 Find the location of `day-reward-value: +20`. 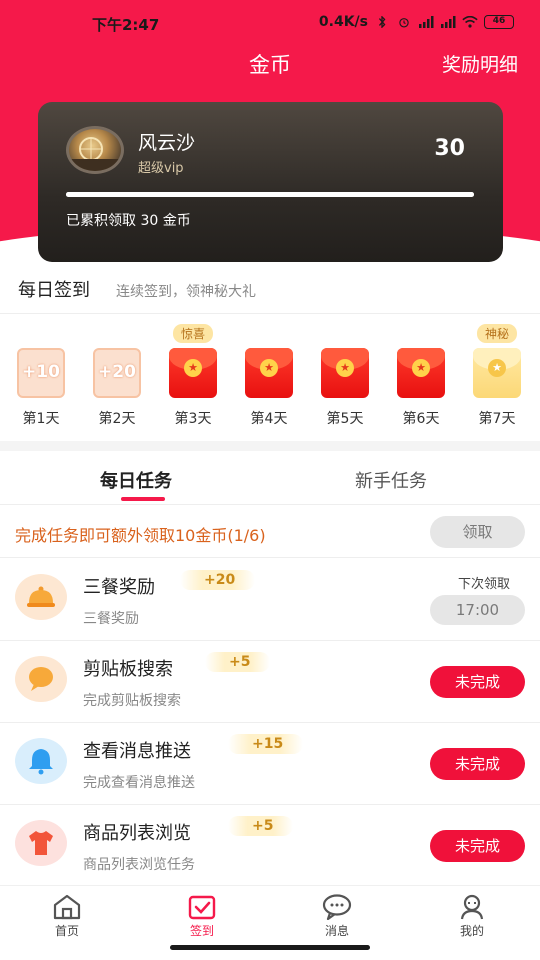

day-reward-value: +20 is located at coordinates (117, 372).